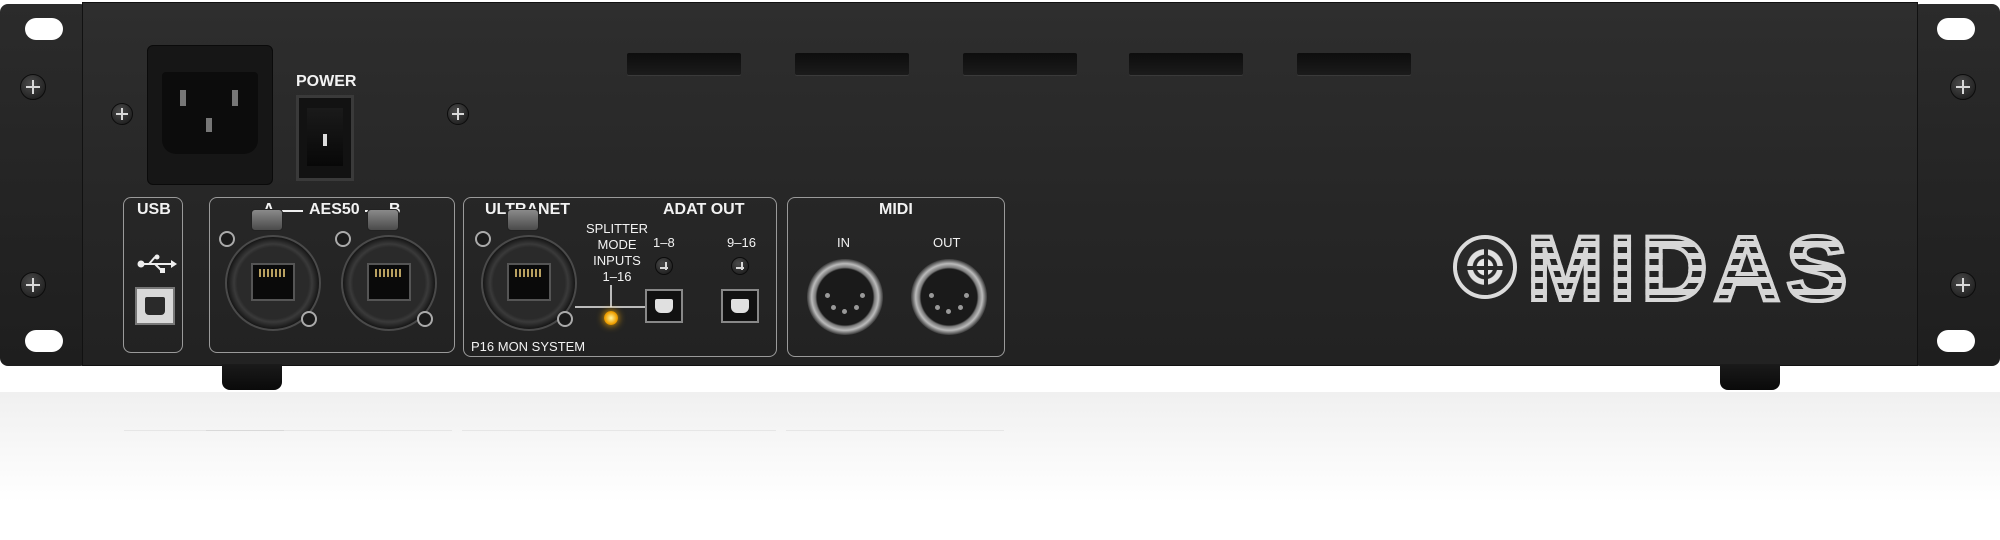 The width and height of the screenshot is (2000, 540). I want to click on adat-out-9-16-port, so click(740, 306).